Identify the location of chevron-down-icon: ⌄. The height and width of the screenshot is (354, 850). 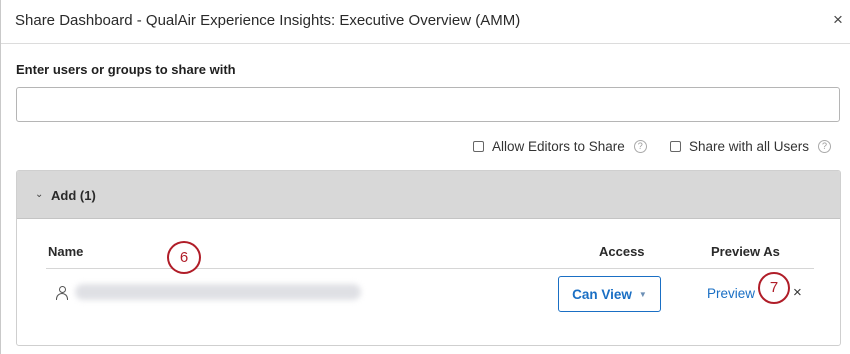
(39, 194).